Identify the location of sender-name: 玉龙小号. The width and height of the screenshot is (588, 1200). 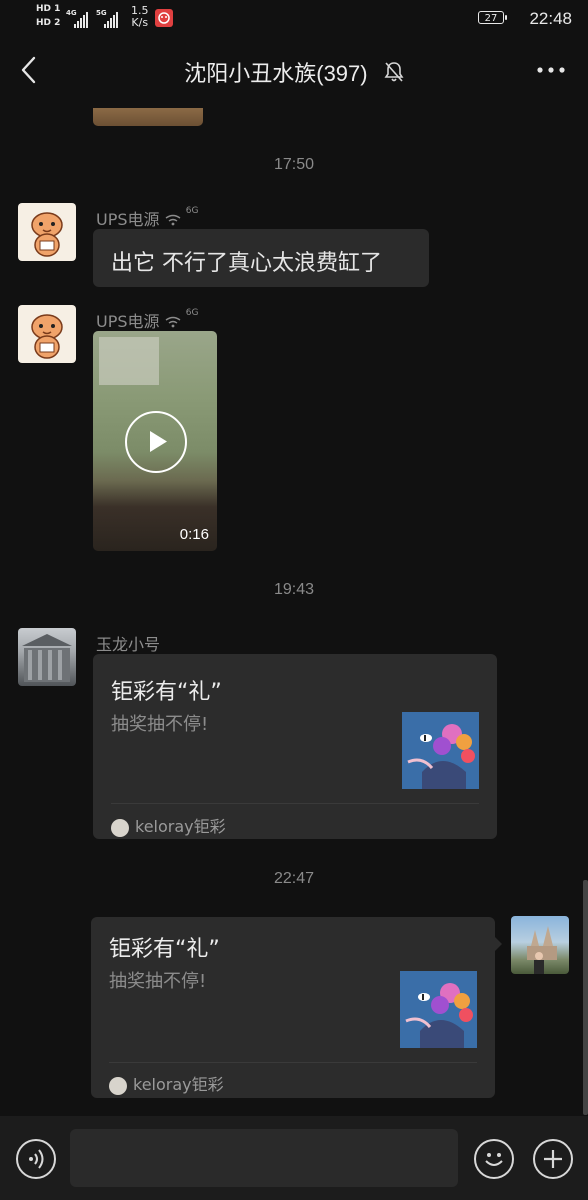
(128, 644).